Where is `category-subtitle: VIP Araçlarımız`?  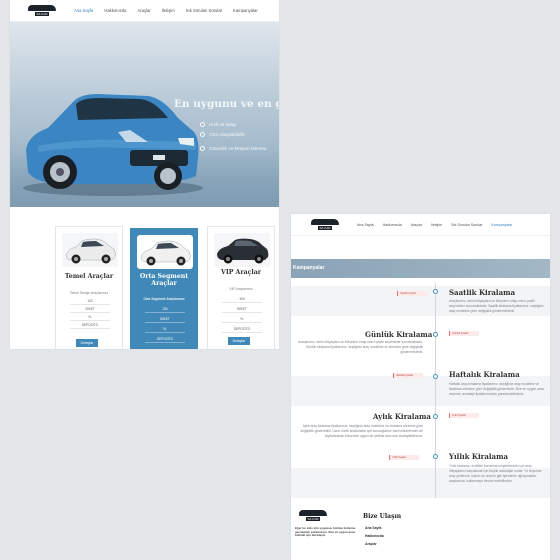
category-subtitle: VIP Araçlarımız is located at coordinates (241, 289).